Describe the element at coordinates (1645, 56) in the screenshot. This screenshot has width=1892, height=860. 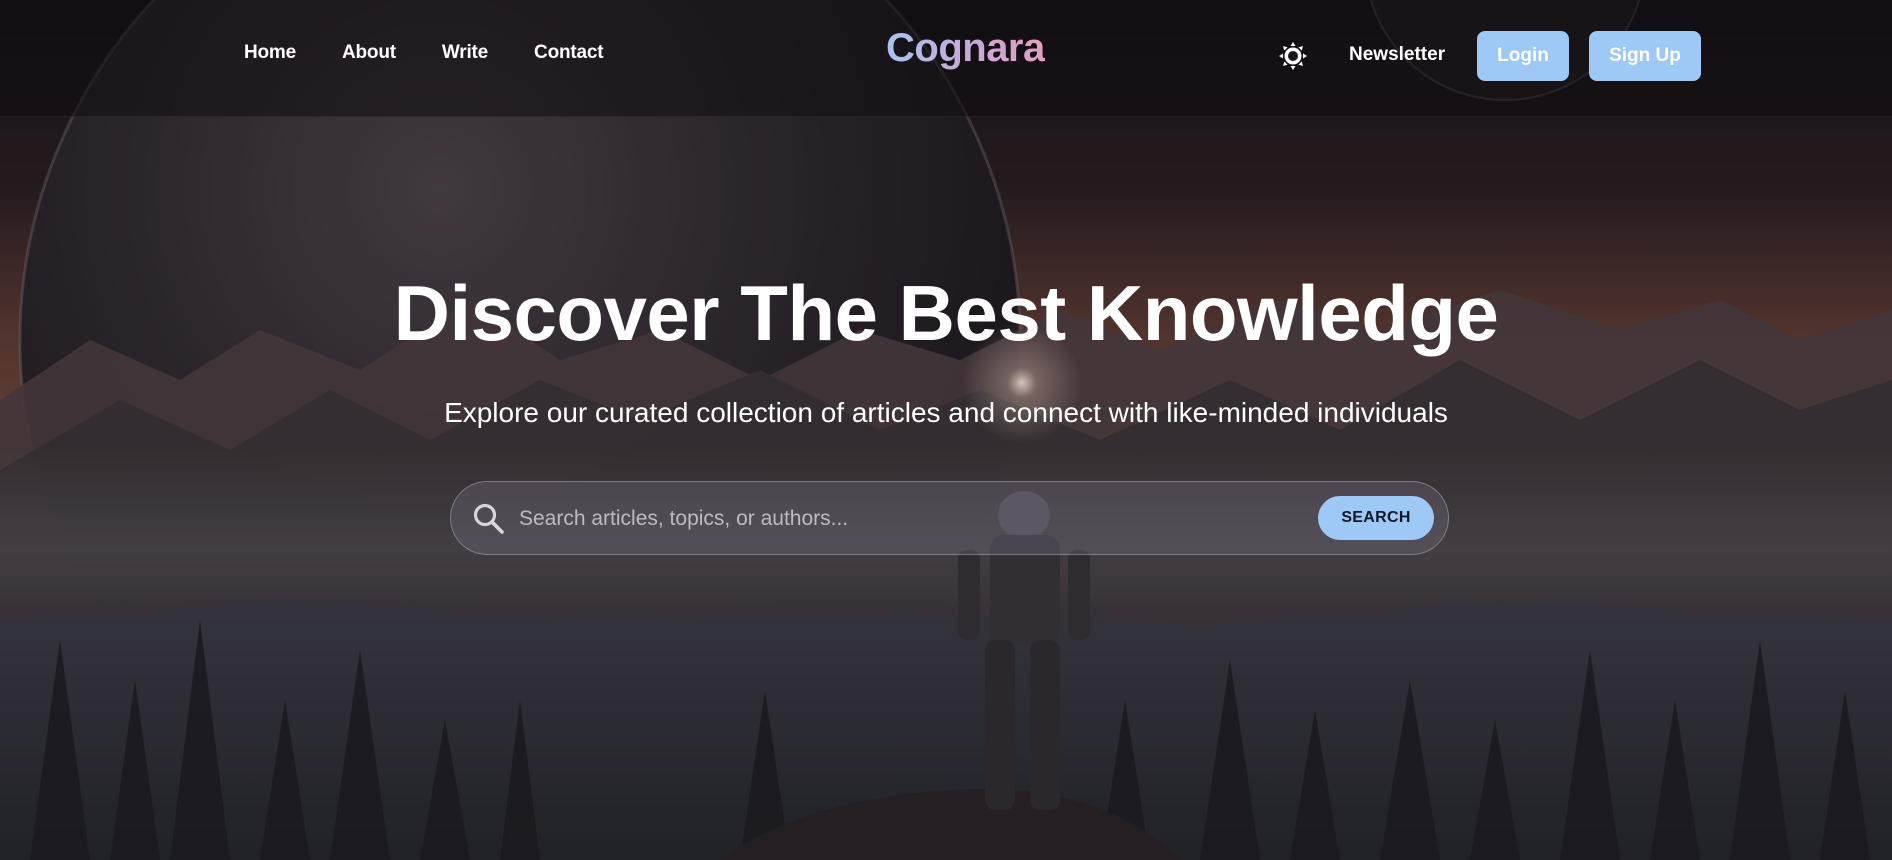
I see `signup-button: Sign Up` at that location.